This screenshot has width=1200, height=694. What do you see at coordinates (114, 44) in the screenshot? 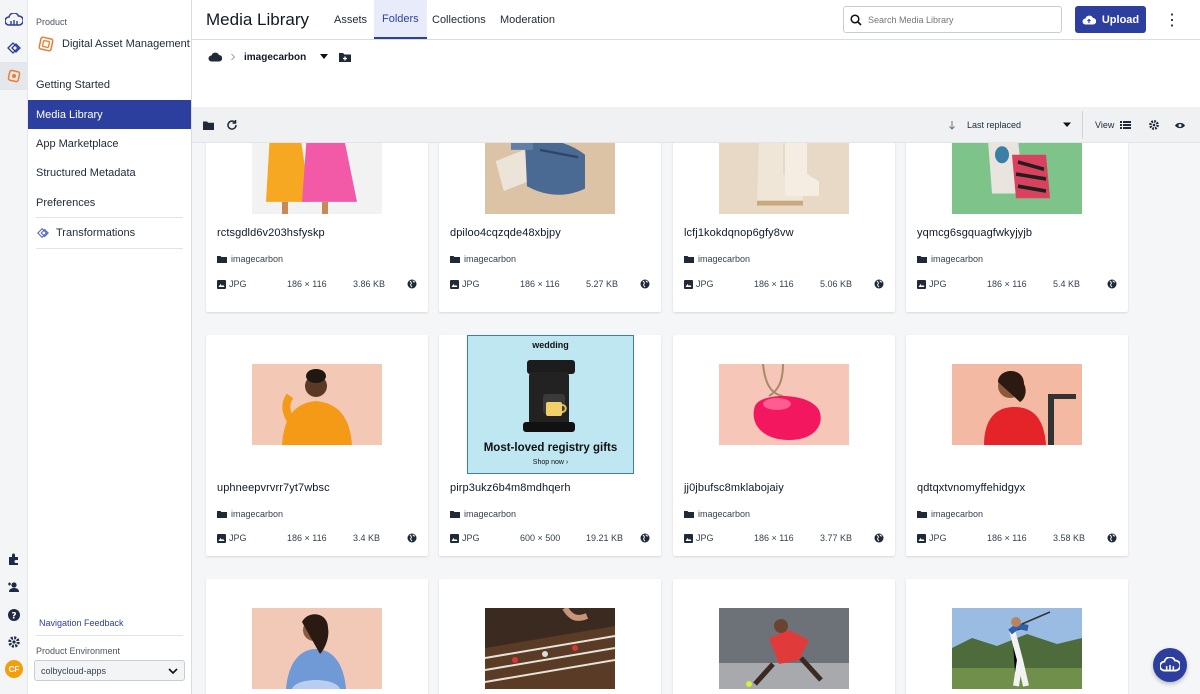
I see `product-switcher: Digital Asset Management` at bounding box center [114, 44].